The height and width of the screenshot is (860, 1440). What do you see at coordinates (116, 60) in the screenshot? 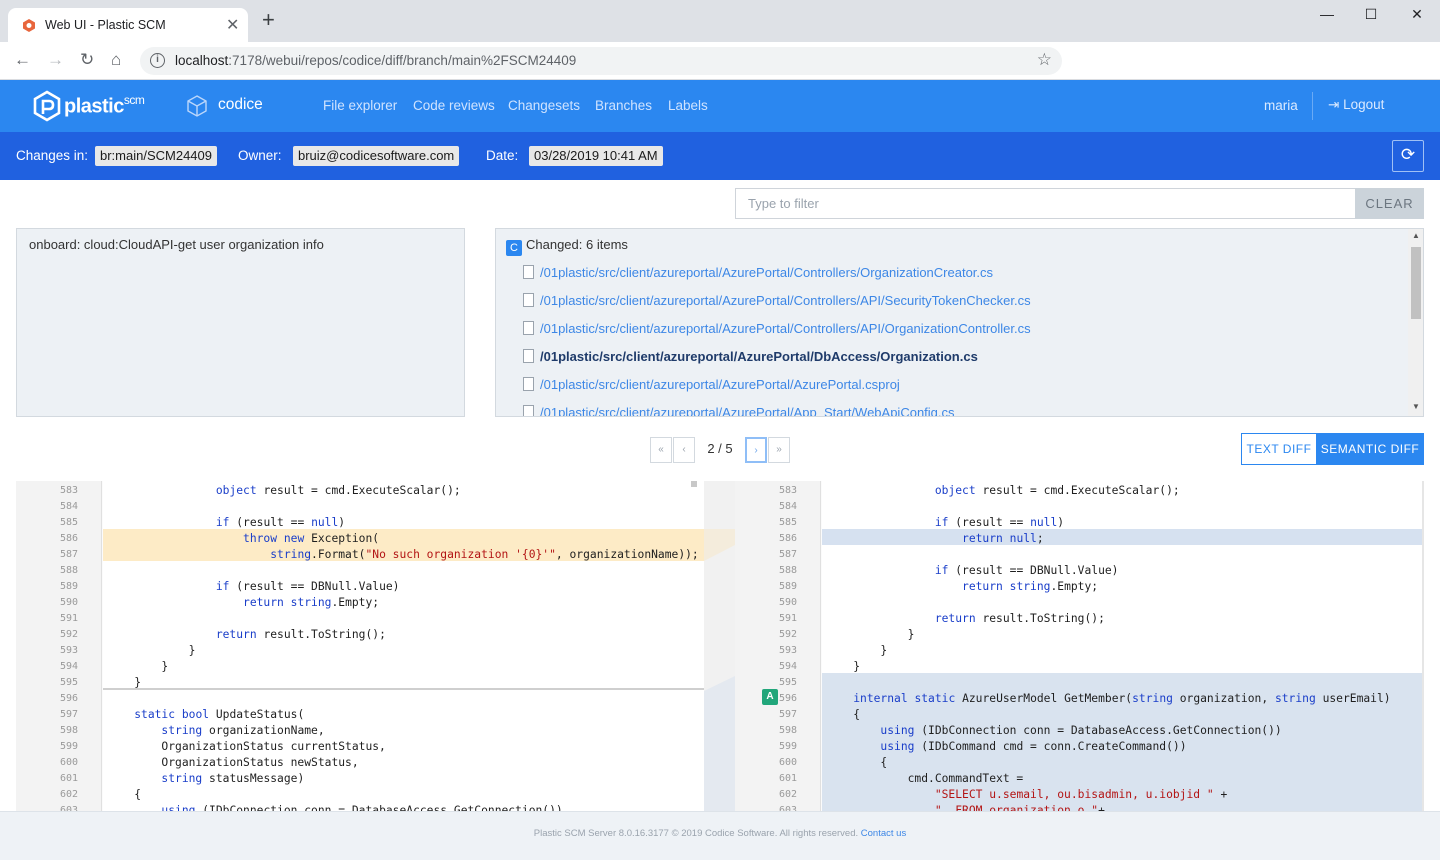
I see `home-icon: ⌂` at bounding box center [116, 60].